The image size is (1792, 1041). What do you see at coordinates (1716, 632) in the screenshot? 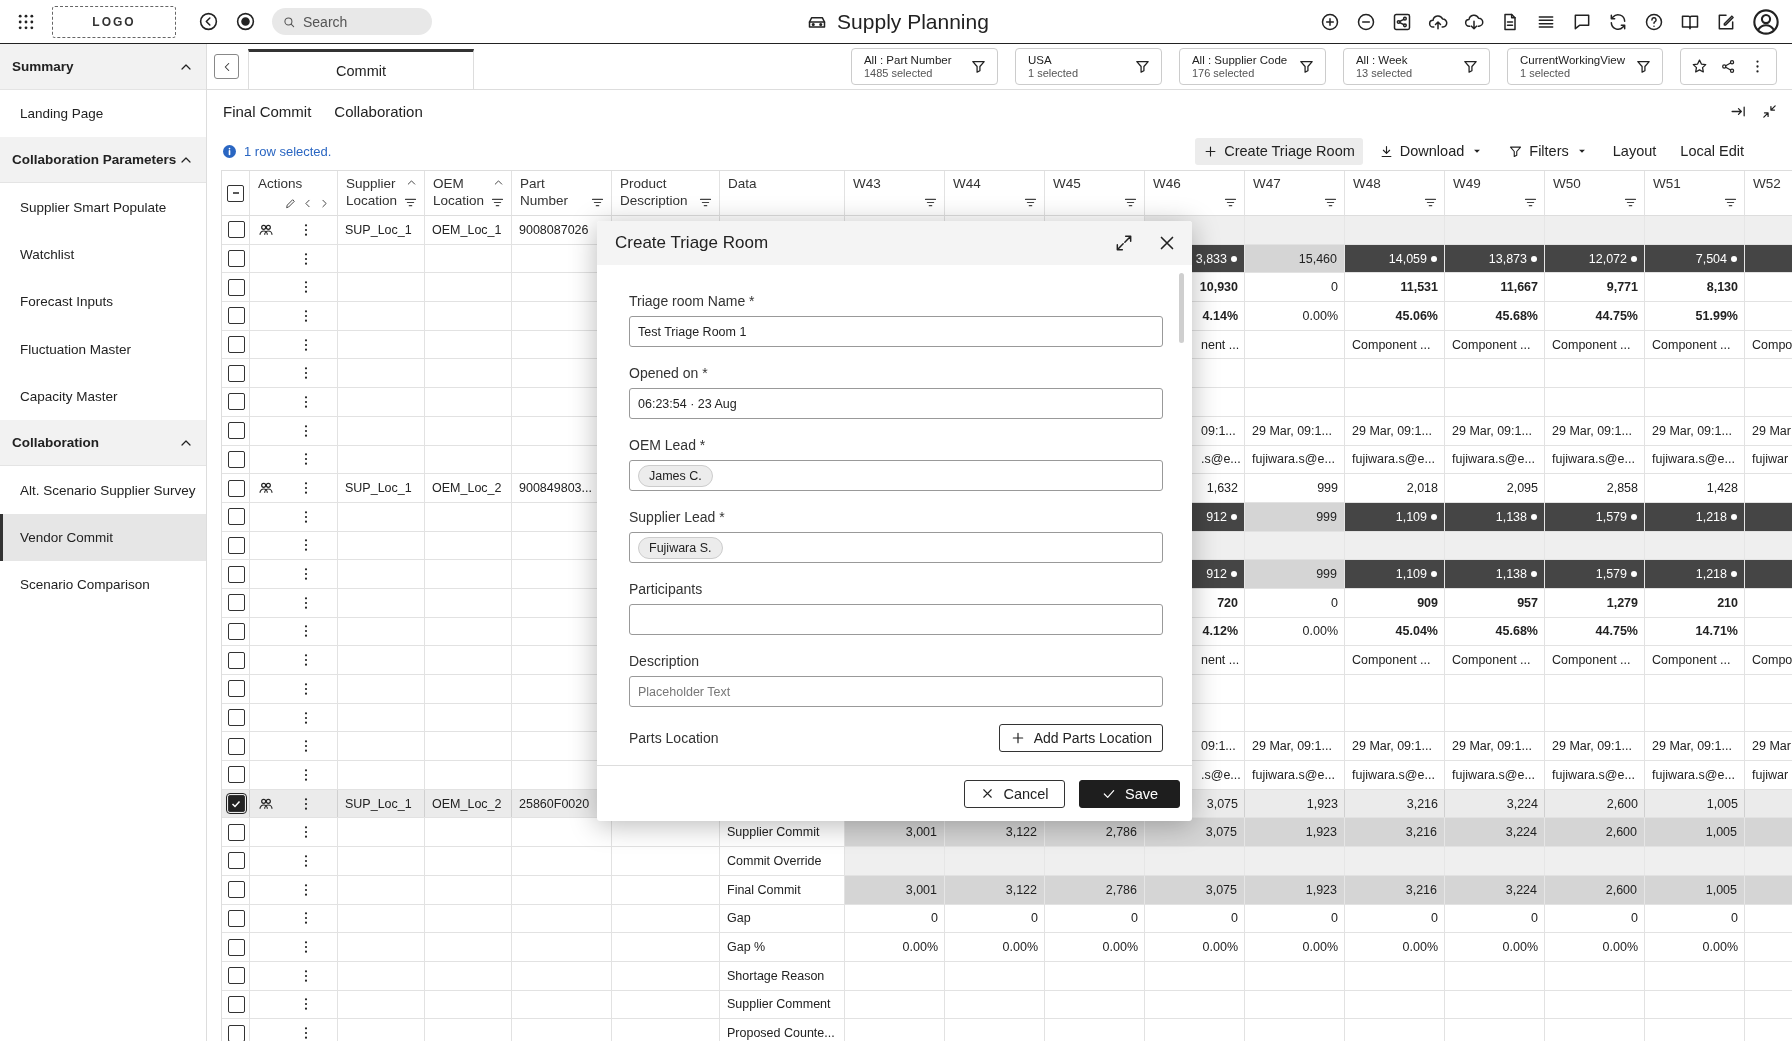
I see `table-cell-text: 14.71%` at bounding box center [1716, 632].